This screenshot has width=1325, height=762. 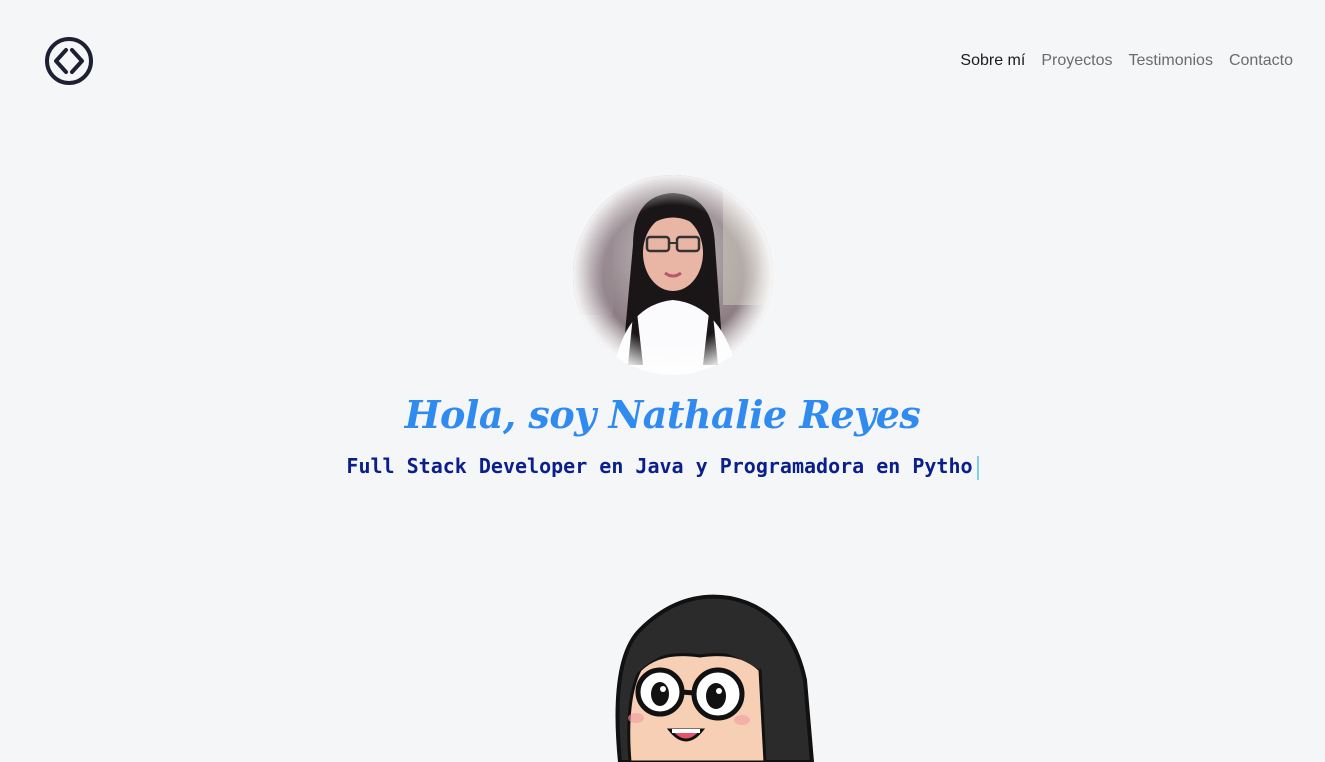 I want to click on nav-contacto: Contacto, so click(x=1261, y=61).